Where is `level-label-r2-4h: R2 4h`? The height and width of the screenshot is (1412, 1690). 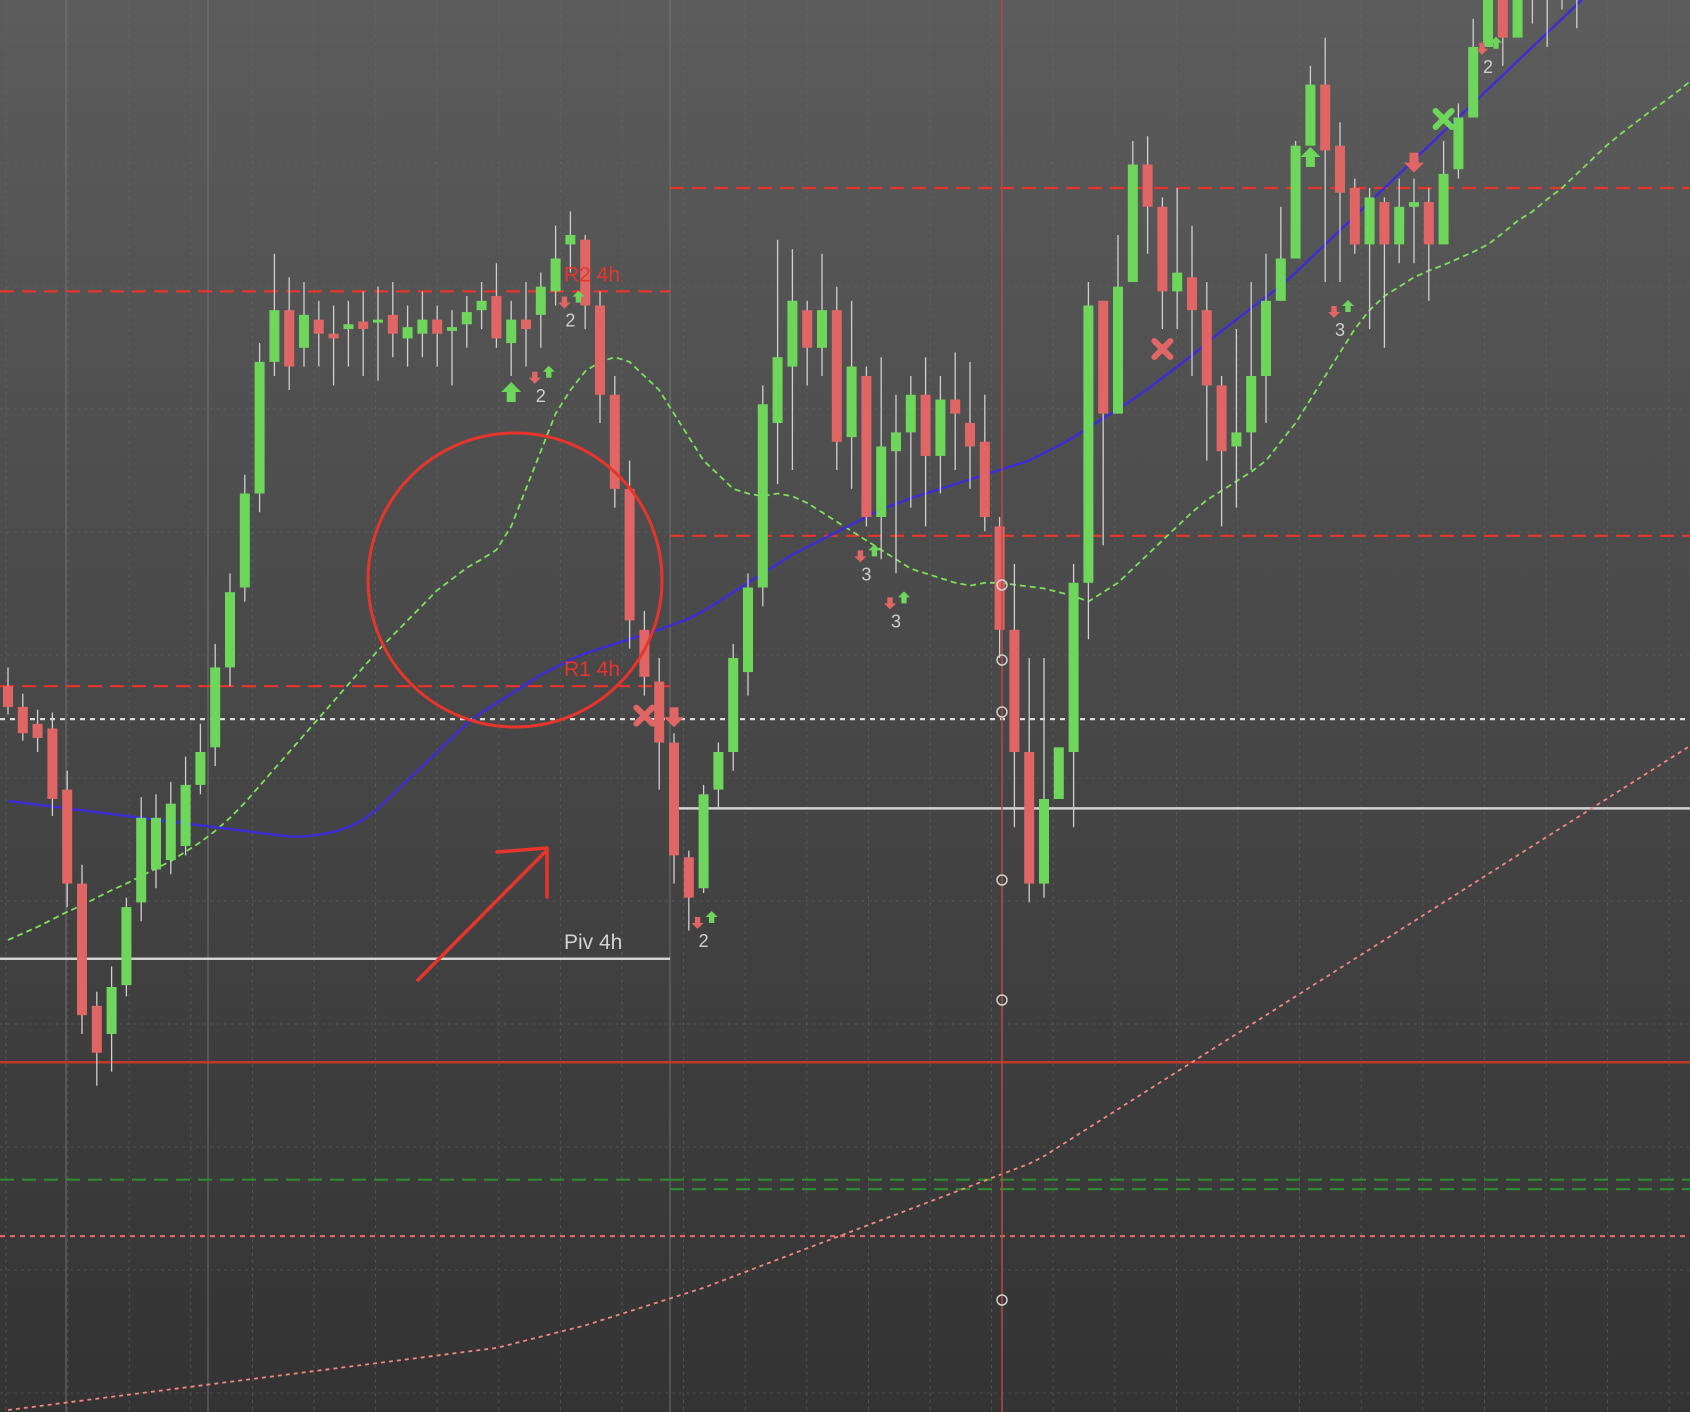 level-label-r2-4h: R2 4h is located at coordinates (592, 274).